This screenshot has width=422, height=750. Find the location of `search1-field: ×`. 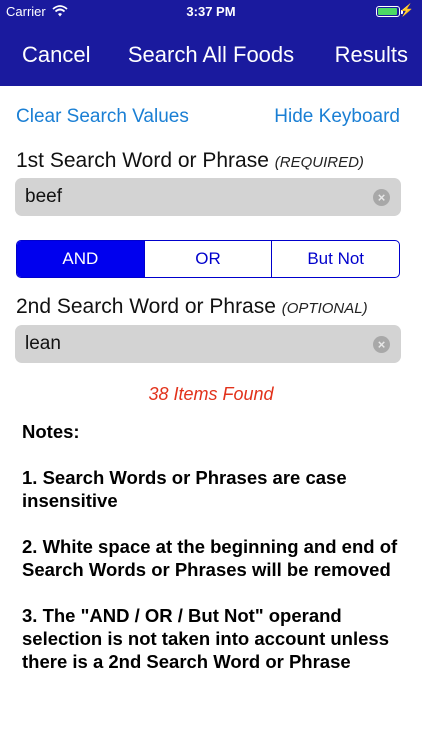

search1-field: × is located at coordinates (208, 197).